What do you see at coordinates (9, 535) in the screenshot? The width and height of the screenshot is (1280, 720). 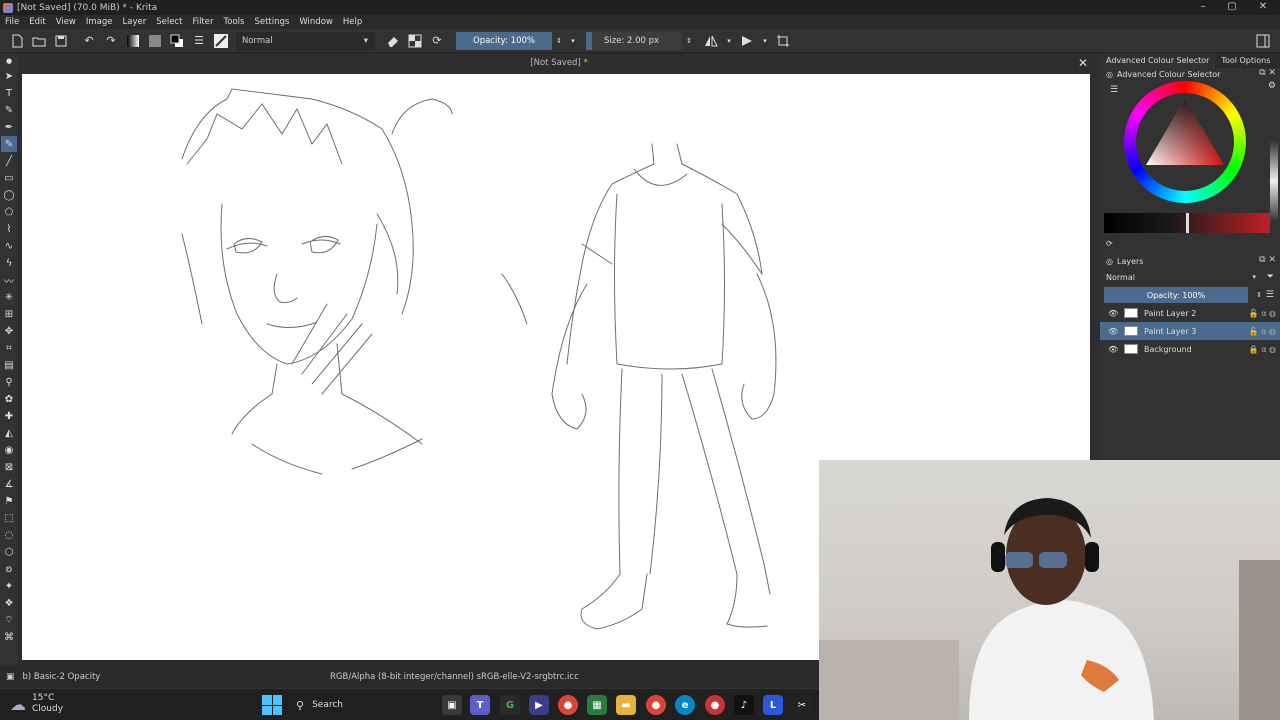 I see `elliptical-select-tool-icon: ◌` at bounding box center [9, 535].